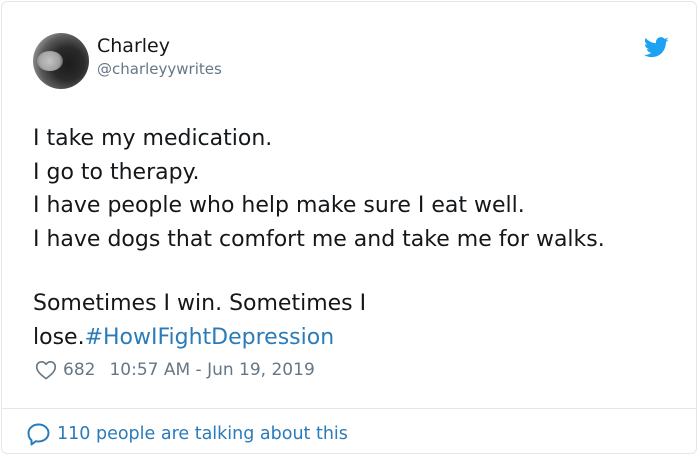  I want to click on avatar, so click(61, 61).